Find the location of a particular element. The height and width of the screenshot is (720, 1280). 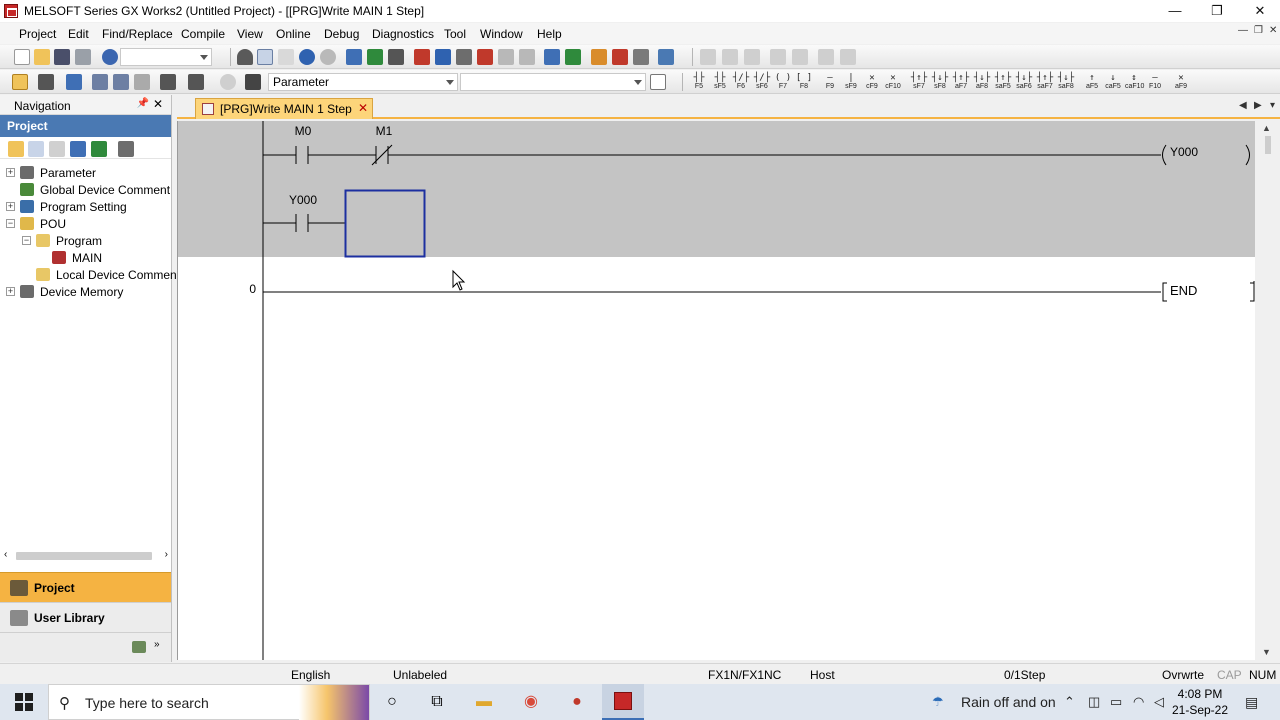

chrome-icon: ◉ is located at coordinates (531, 702).